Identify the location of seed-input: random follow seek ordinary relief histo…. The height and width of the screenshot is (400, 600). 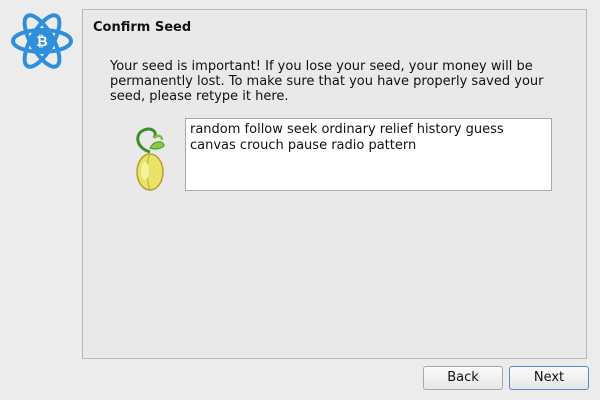
(368, 154).